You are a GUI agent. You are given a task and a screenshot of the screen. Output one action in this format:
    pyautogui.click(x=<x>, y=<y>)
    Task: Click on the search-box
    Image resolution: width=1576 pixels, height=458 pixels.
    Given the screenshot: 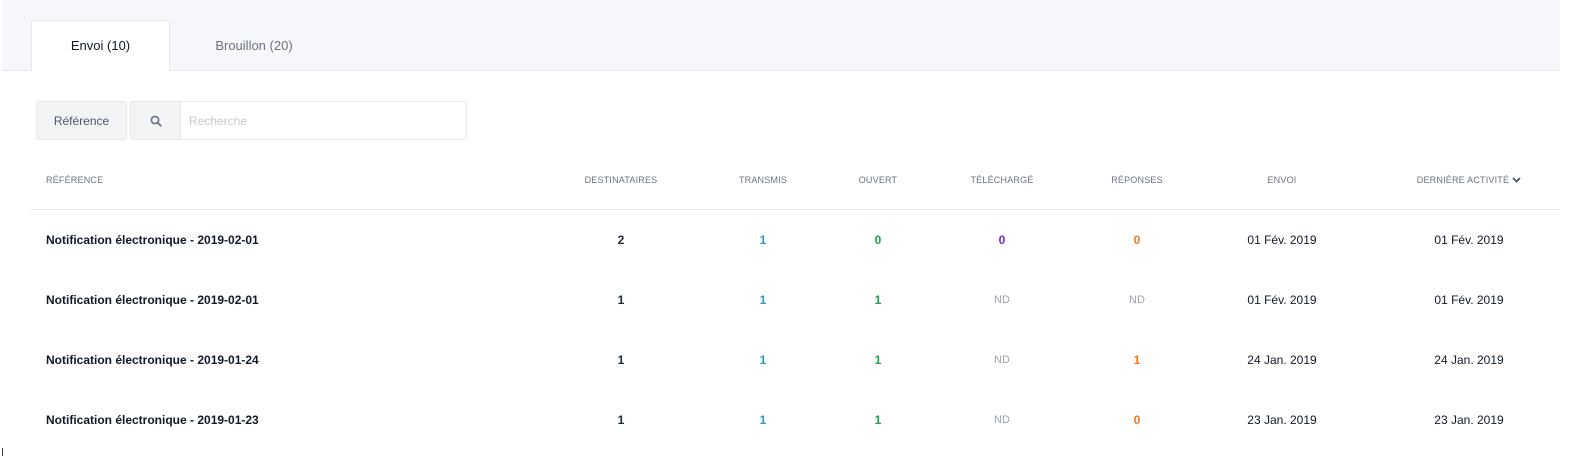 What is the action you would take?
    pyautogui.click(x=298, y=120)
    